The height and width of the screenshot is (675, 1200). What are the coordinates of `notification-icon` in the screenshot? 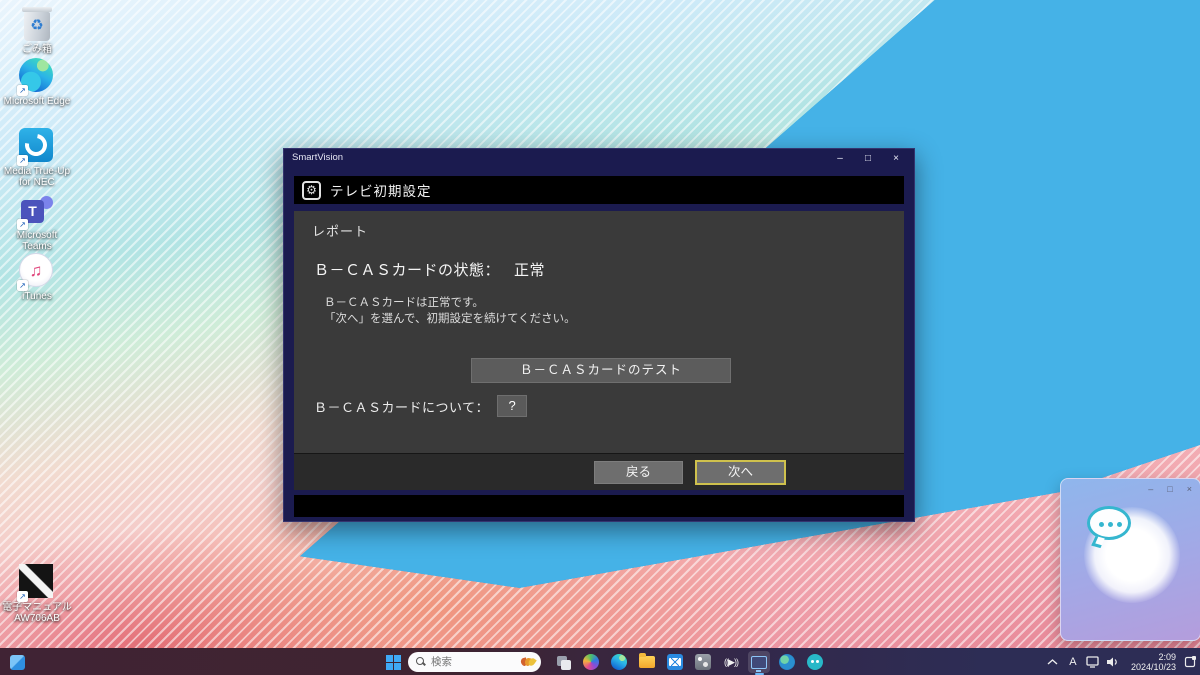 It's located at (1190, 662).